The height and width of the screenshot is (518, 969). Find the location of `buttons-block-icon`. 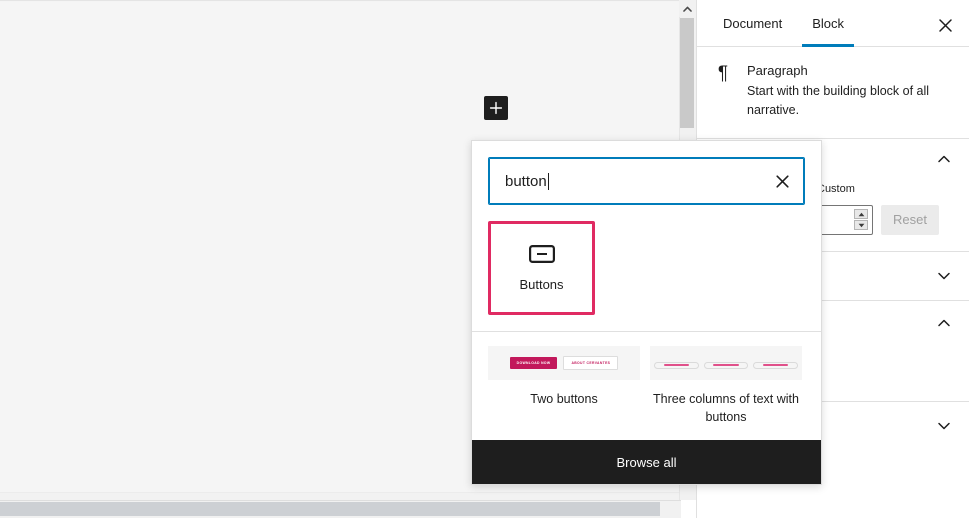

buttons-block-icon is located at coordinates (541, 253).